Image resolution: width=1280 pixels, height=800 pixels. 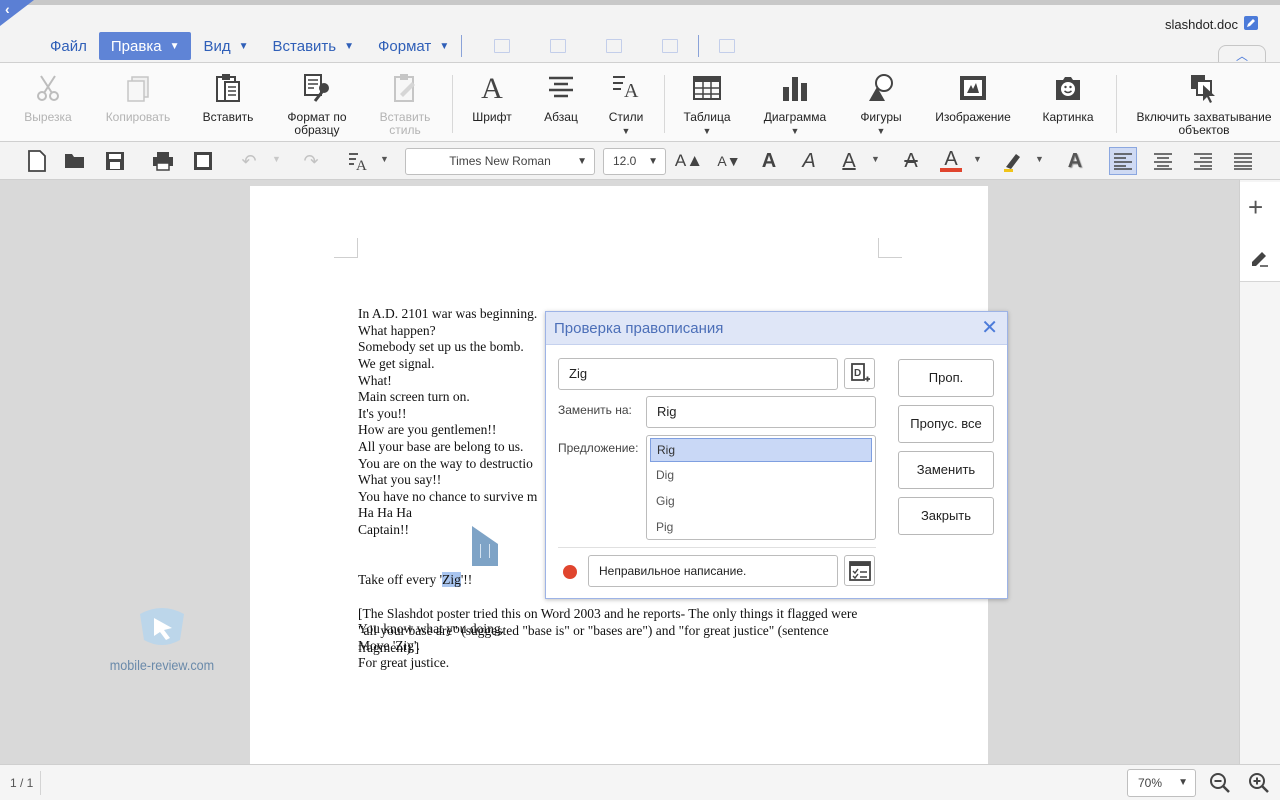 I want to click on zoom-in-icon, so click(x=1259, y=783).